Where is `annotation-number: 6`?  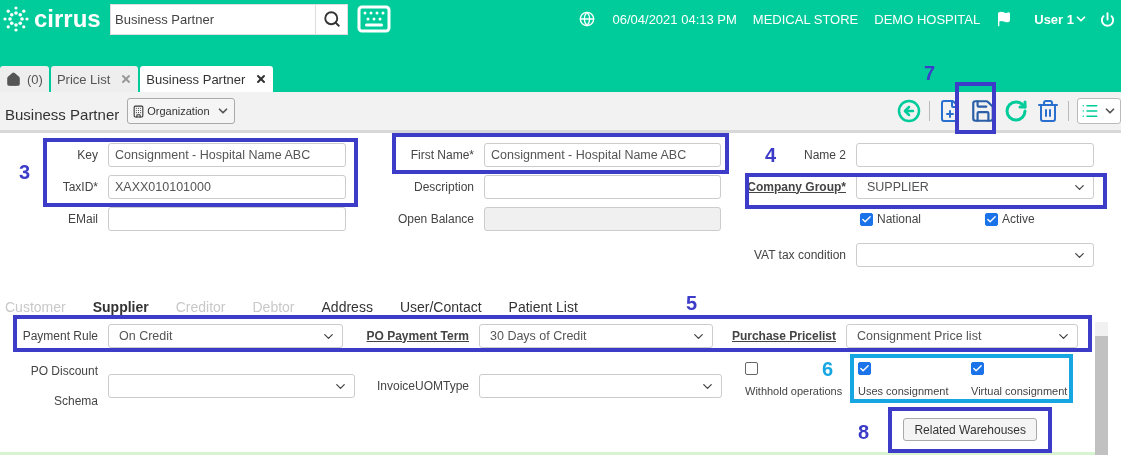
annotation-number: 6 is located at coordinates (828, 369).